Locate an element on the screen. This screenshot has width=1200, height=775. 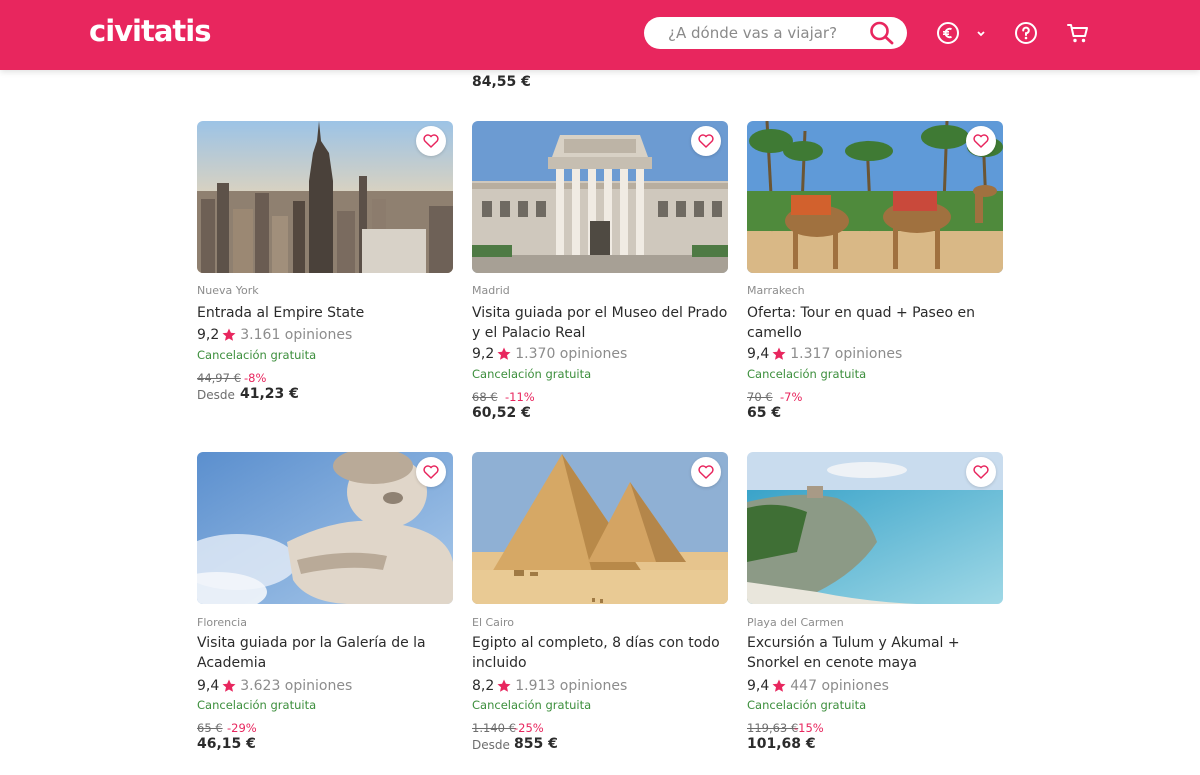
top-header: civitatis is located at coordinates (600, 35).